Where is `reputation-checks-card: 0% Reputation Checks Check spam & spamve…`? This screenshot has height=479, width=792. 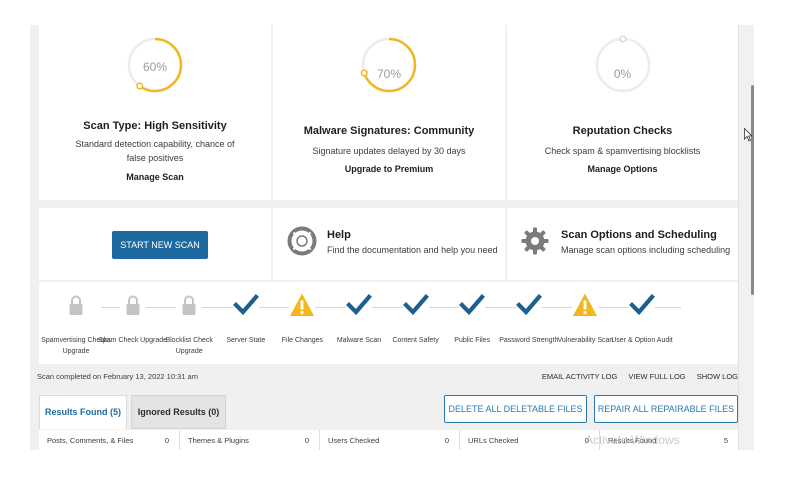 reputation-checks-card: 0% Reputation Checks Check spam & spamve… is located at coordinates (622, 112).